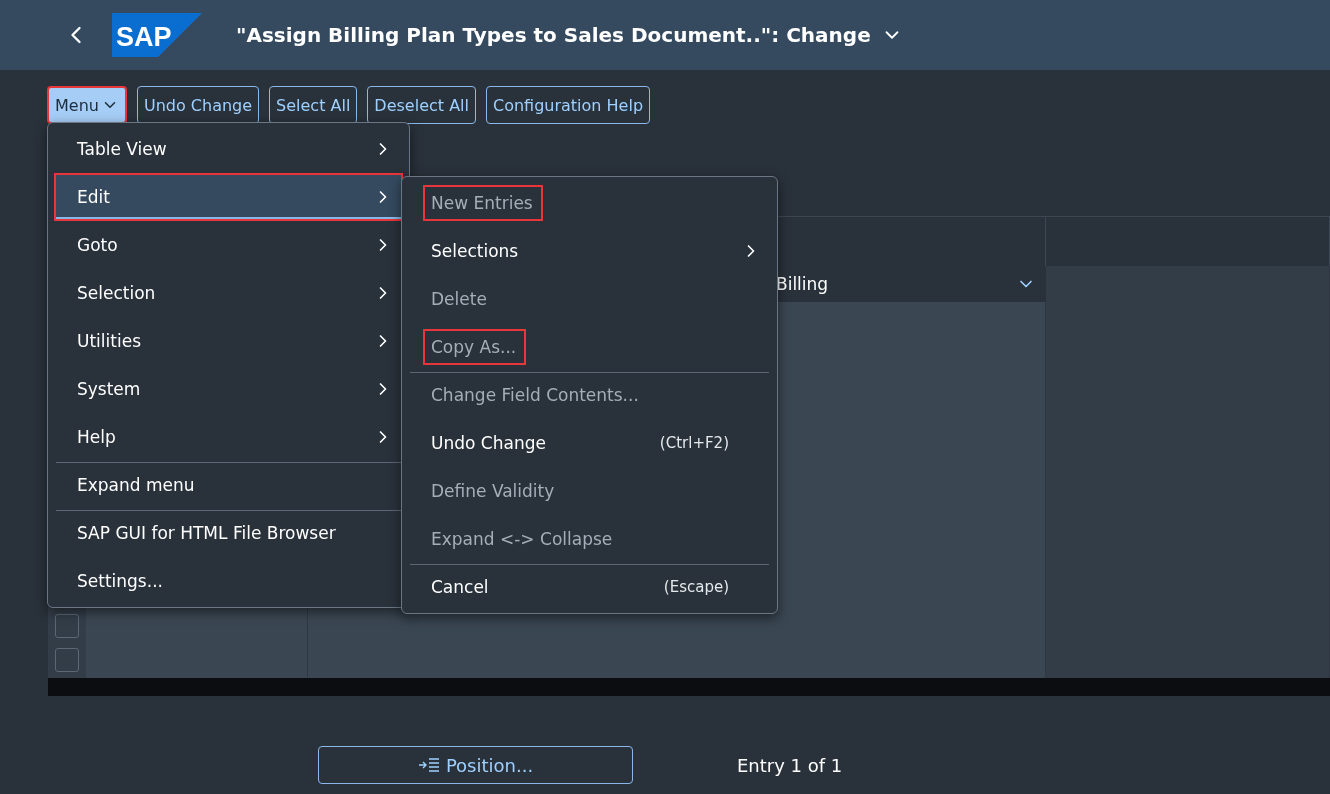 This screenshot has height=794, width=1330. Describe the element at coordinates (228, 245) in the screenshot. I see `menu-item: Goto` at that location.